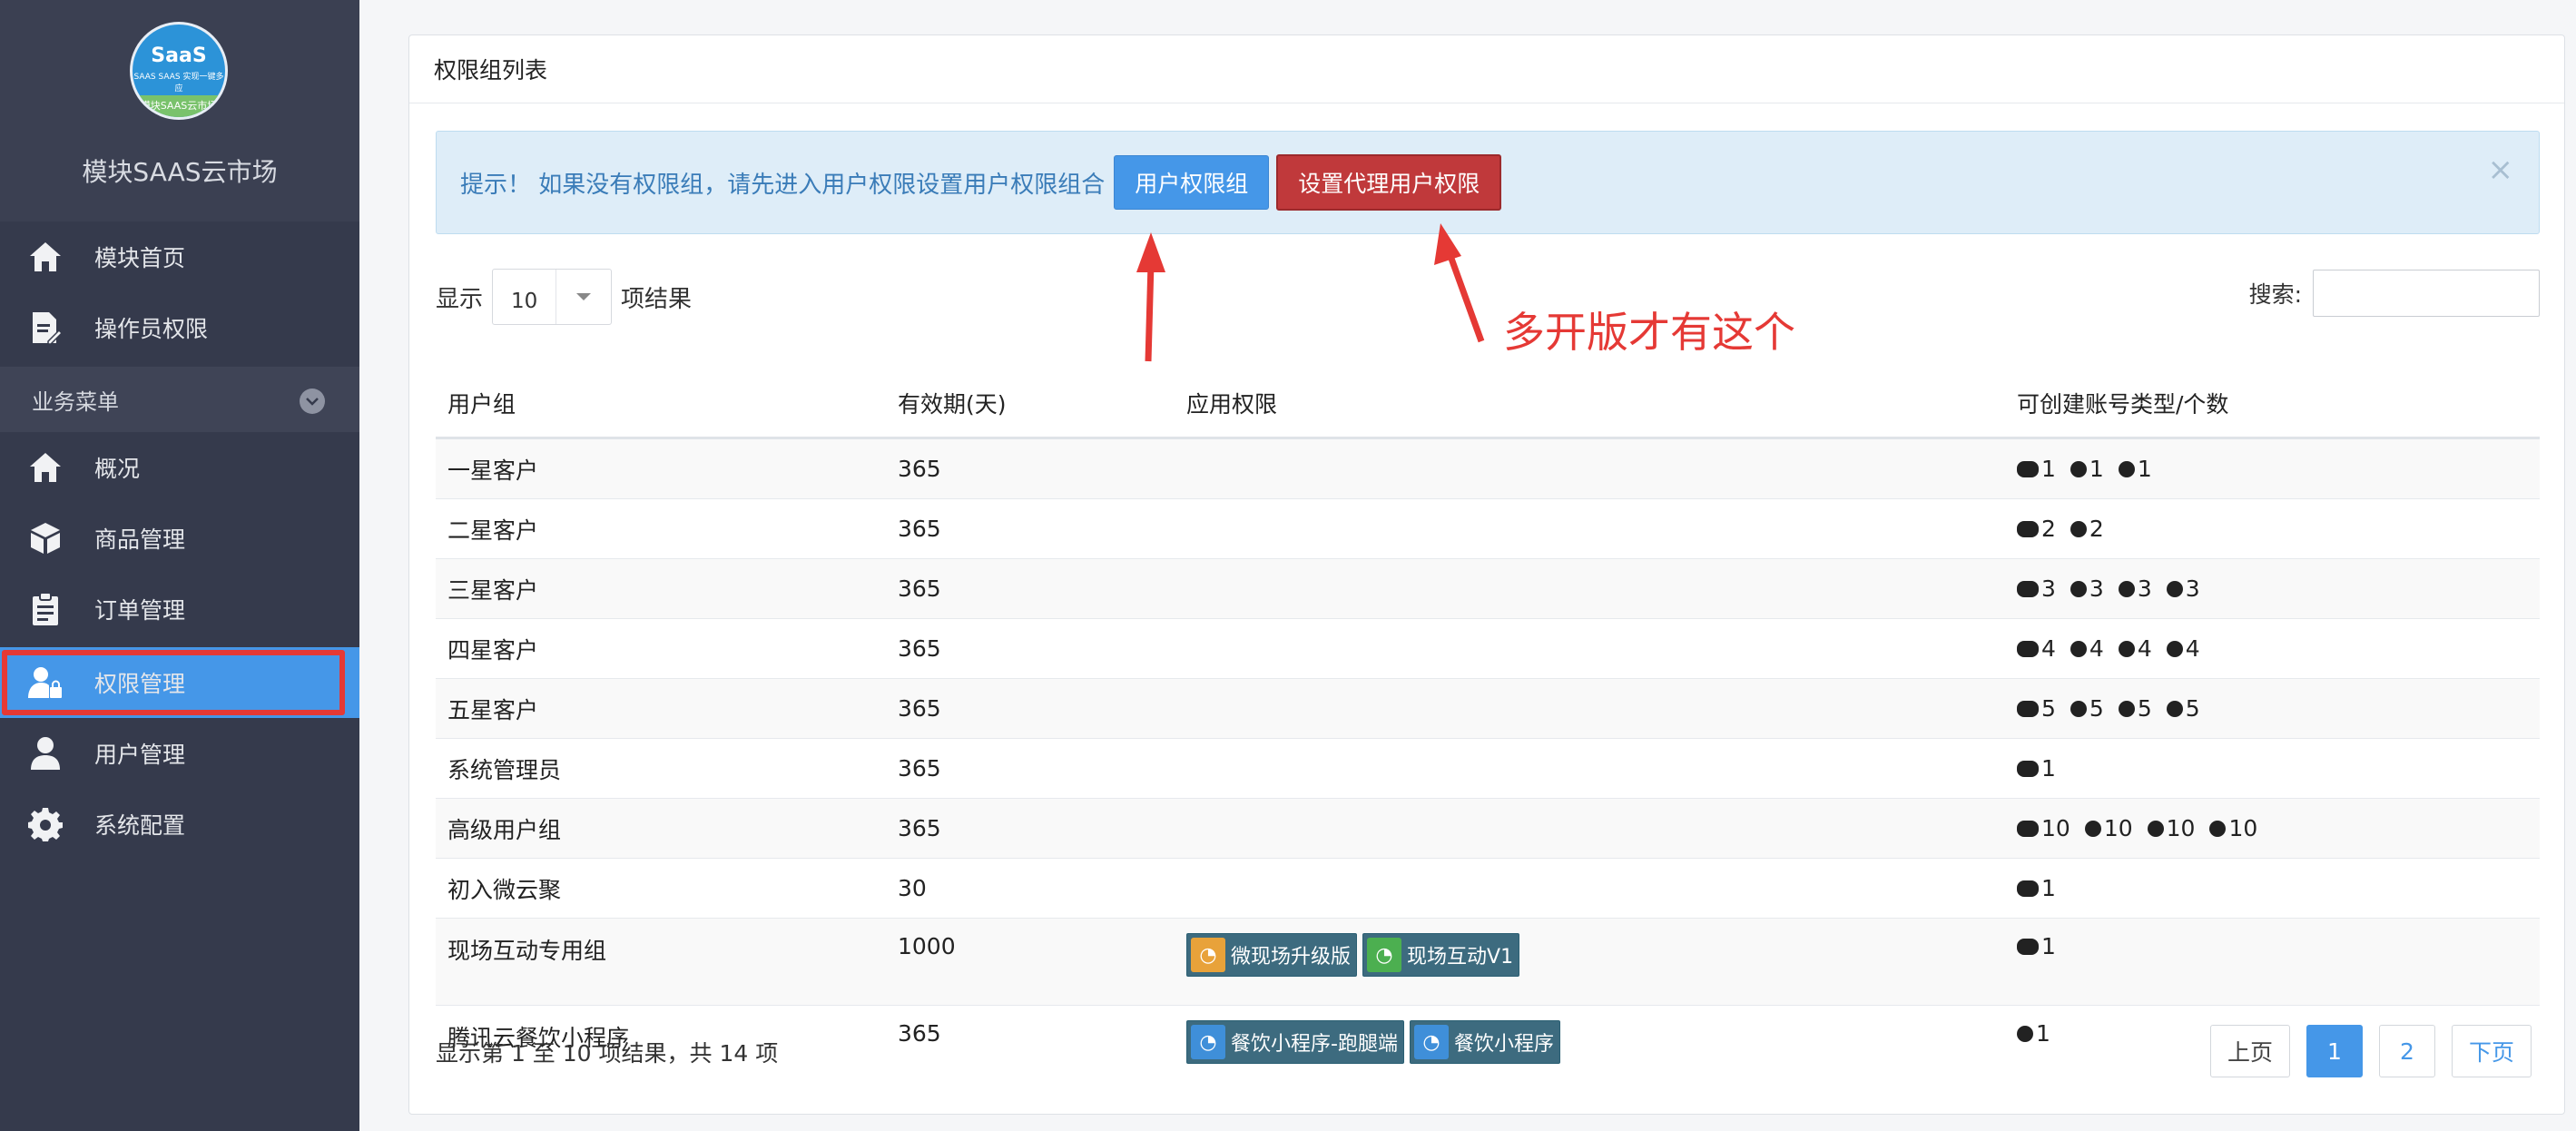 The image size is (2576, 1131). Describe the element at coordinates (2370, 1051) in the screenshot. I see `pagination: 上页 1 2 下页` at that location.